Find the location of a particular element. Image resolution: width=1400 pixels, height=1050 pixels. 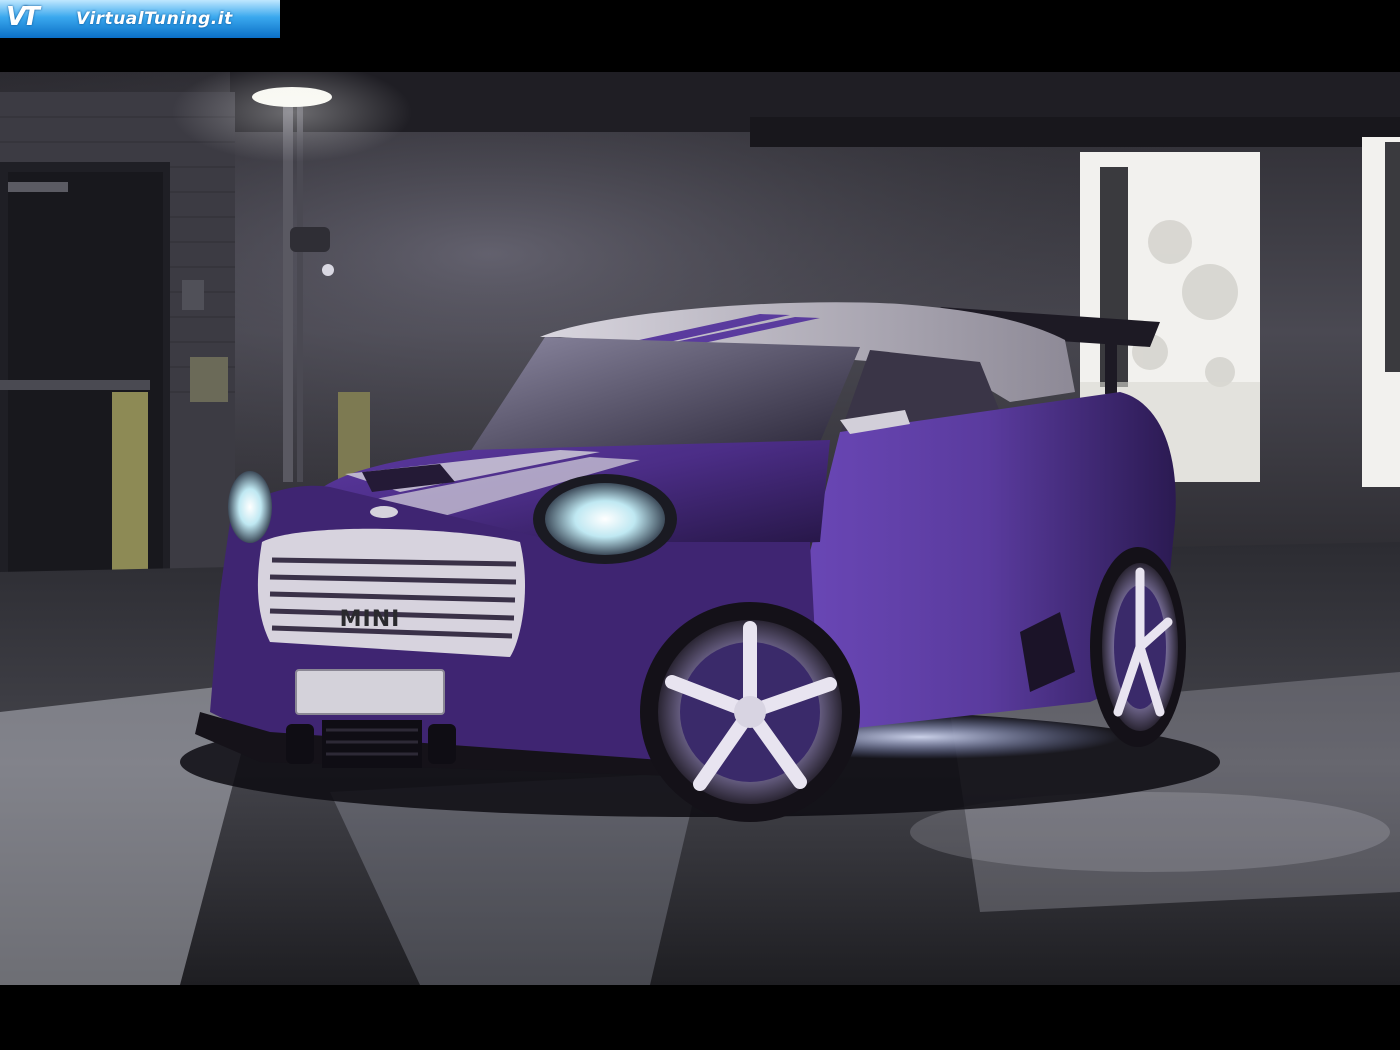

wall-light is located at coordinates (328, 270).